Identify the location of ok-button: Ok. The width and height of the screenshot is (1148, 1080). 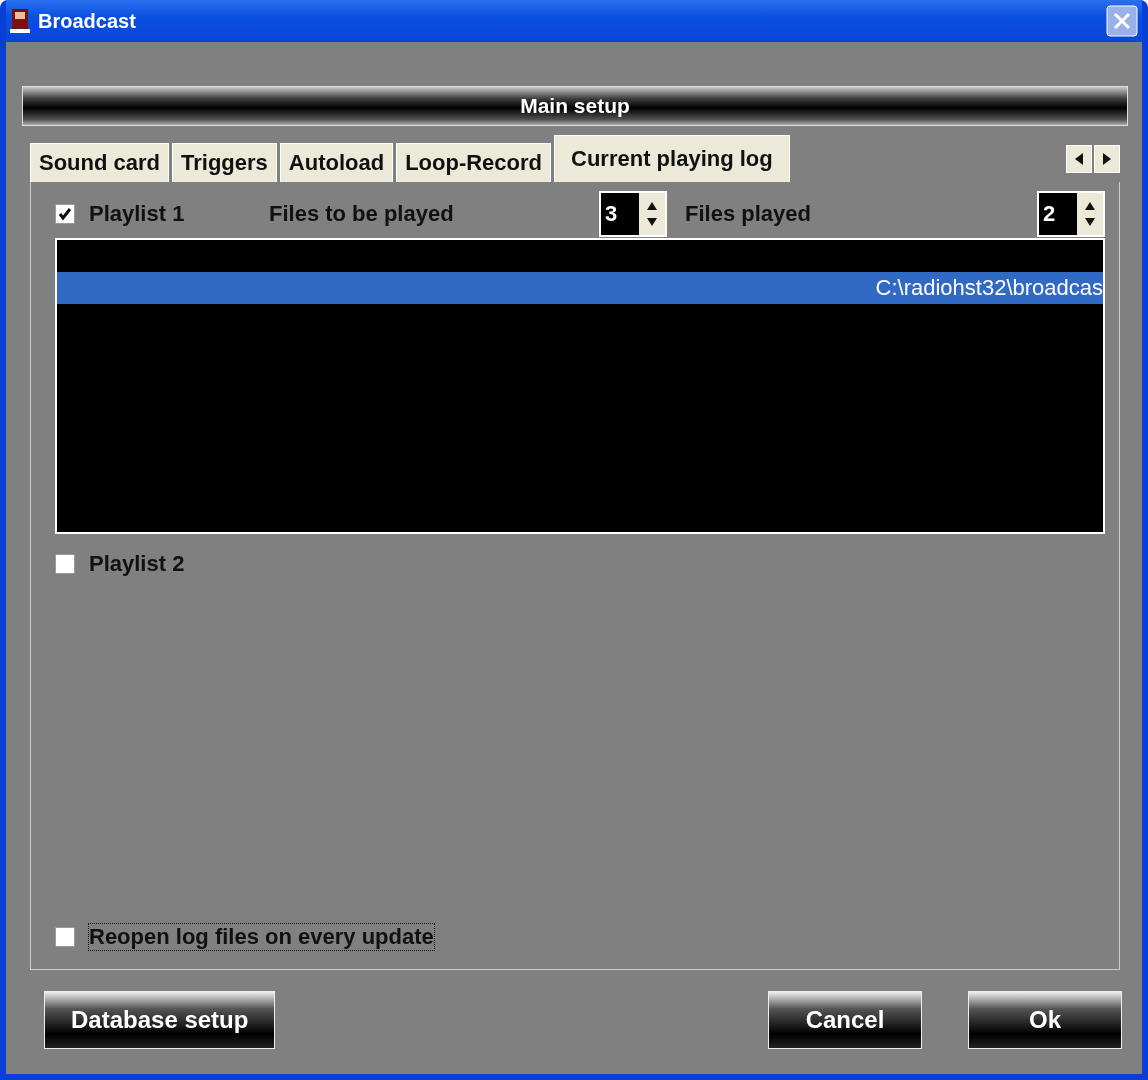
(1045, 1020).